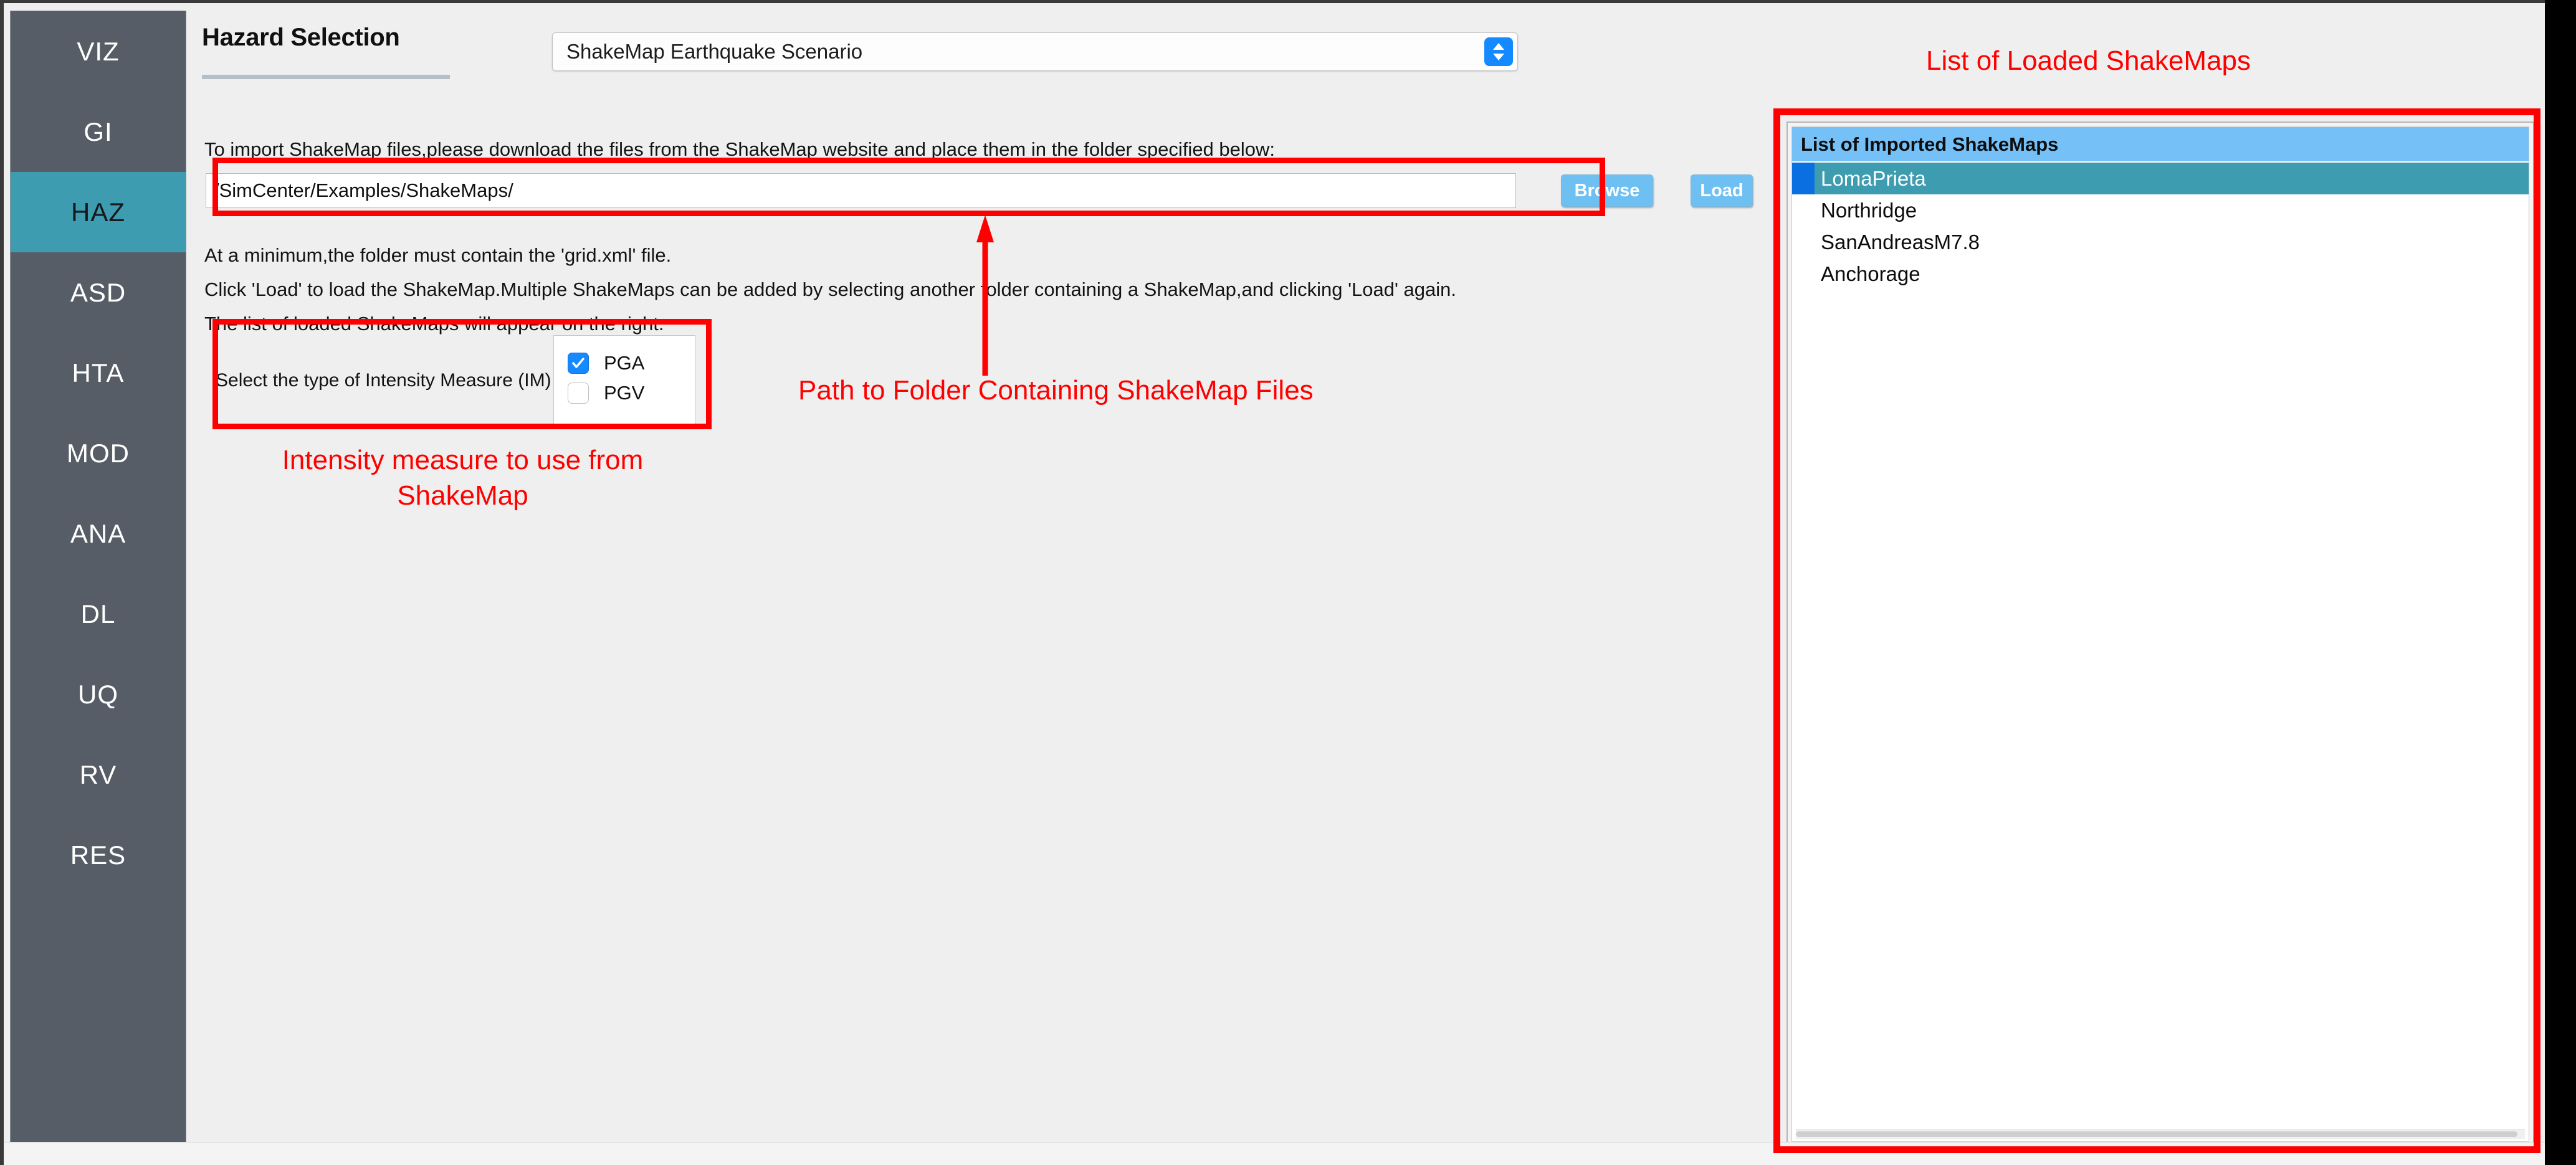  I want to click on checkbox-pgv-label: PGV, so click(625, 393).